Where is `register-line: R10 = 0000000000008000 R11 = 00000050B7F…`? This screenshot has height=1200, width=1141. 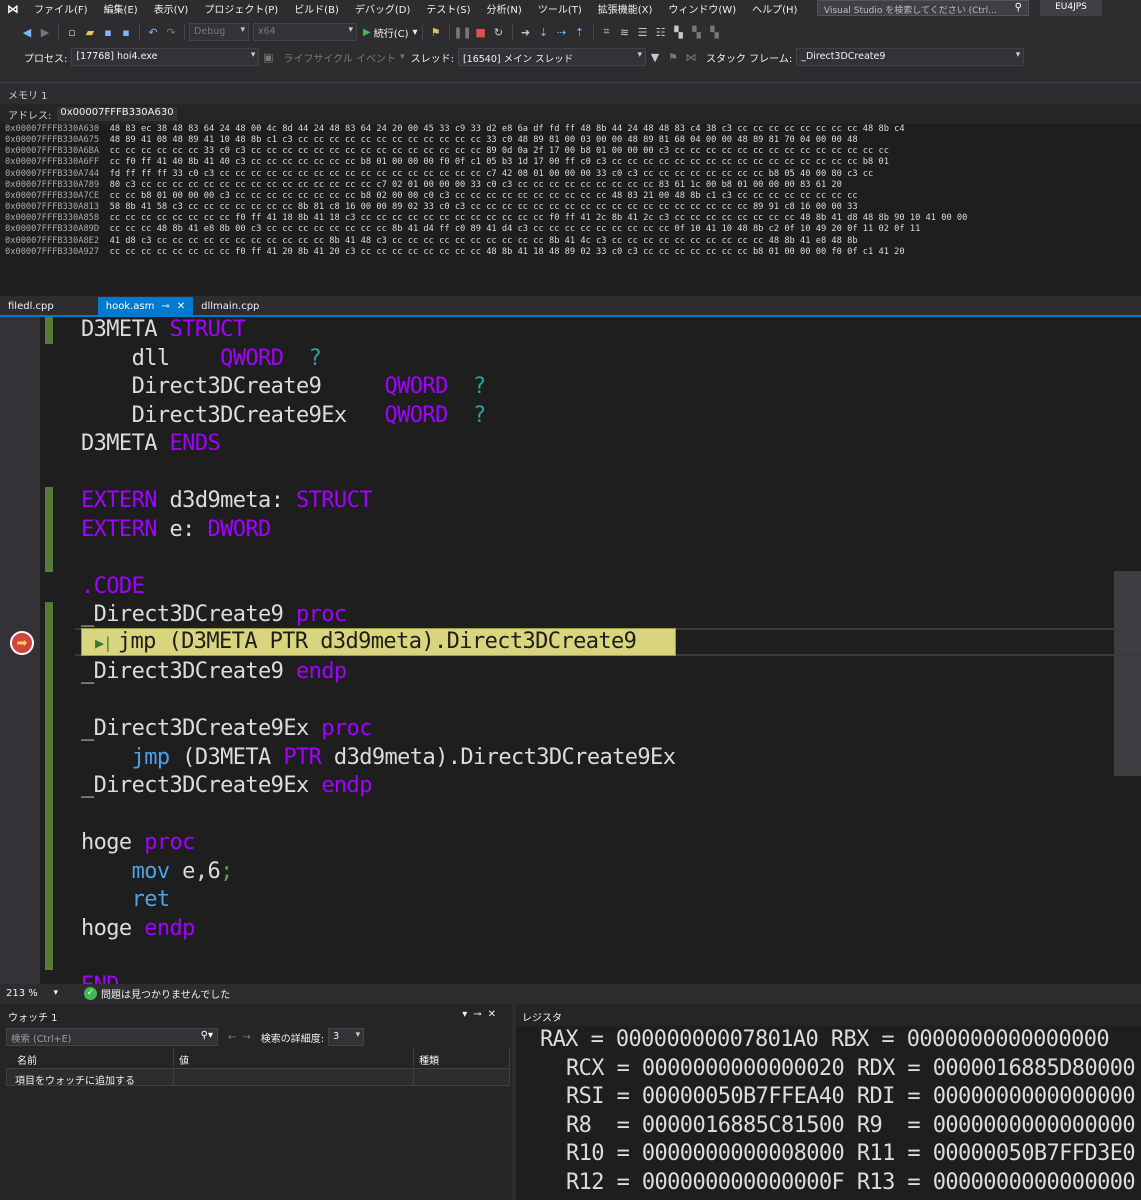 register-line: R10 = 0000000000008000 R11 = 00000050B7F… is located at coordinates (851, 1154).